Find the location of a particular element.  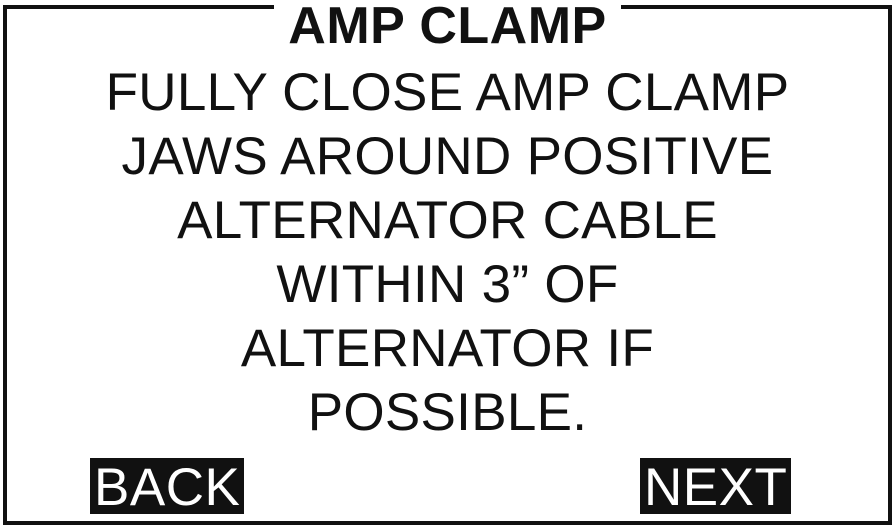

instruction-line: FULLY CLOSE AMP CLAMP is located at coordinates (447, 92).